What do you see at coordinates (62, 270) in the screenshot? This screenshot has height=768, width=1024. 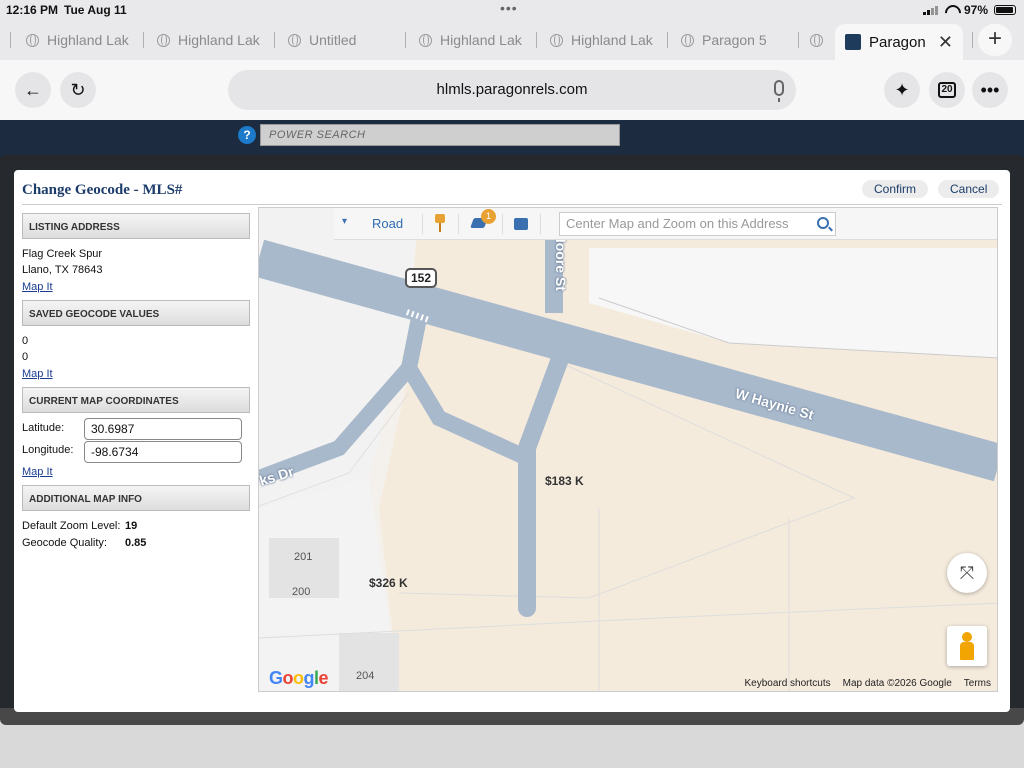 I see `listing-city: Llano, TX 78643` at bounding box center [62, 270].